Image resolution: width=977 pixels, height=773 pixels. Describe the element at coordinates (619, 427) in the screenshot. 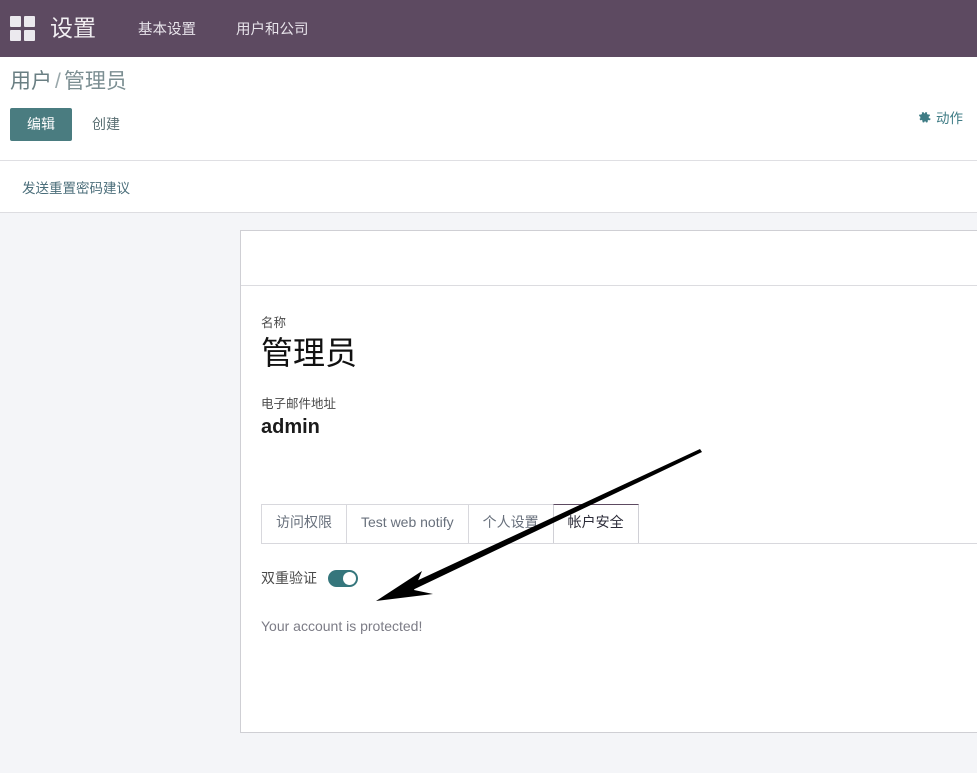

I see `email-field-value: admin` at that location.